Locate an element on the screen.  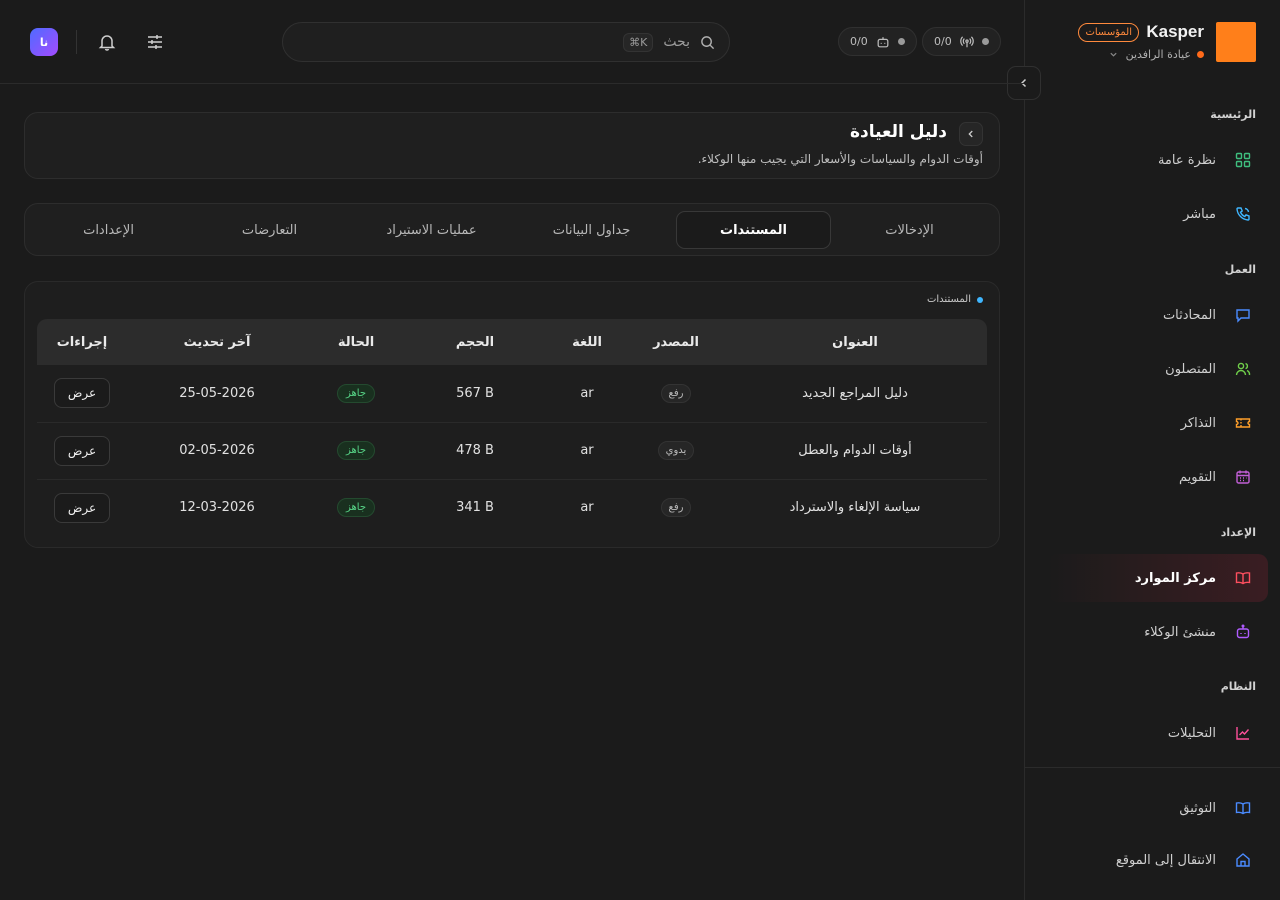
back-button is located at coordinates (971, 134).